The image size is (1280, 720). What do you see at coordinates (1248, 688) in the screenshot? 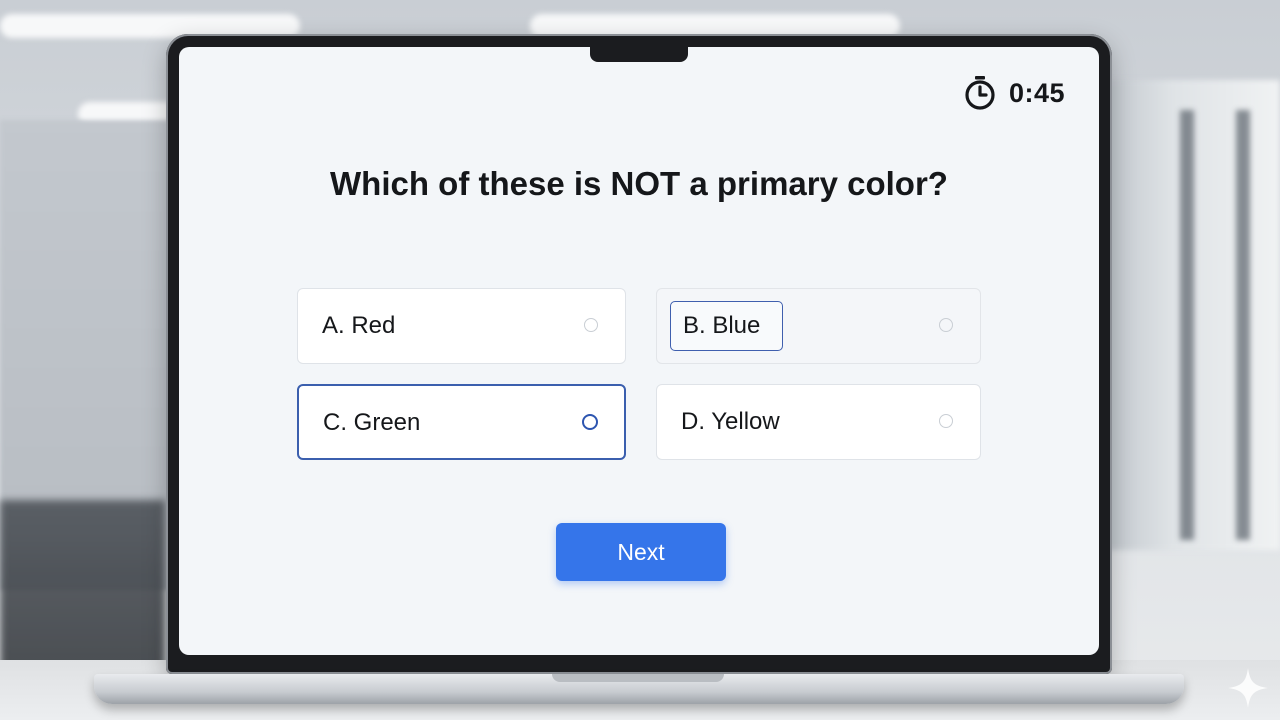
I see `sparkle-icon` at bounding box center [1248, 688].